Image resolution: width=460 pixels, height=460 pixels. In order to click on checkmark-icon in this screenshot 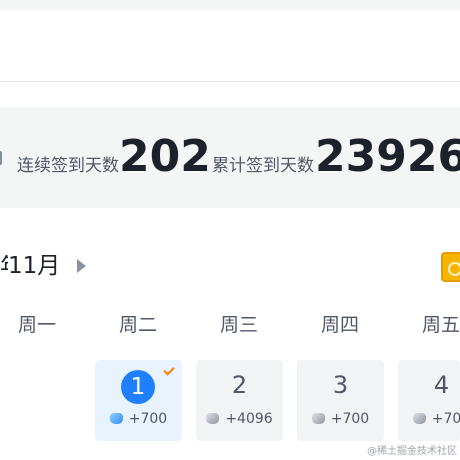, I will do `click(169, 370)`.